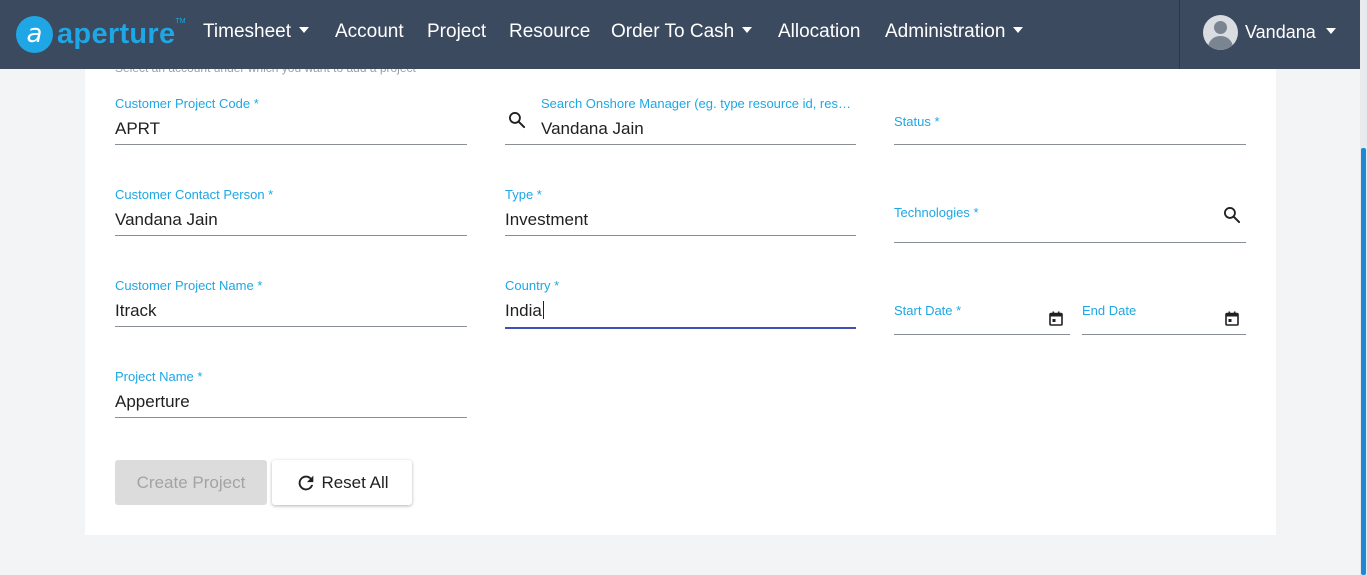 This screenshot has width=1367, height=575. I want to click on text-cursor, so click(543, 310).